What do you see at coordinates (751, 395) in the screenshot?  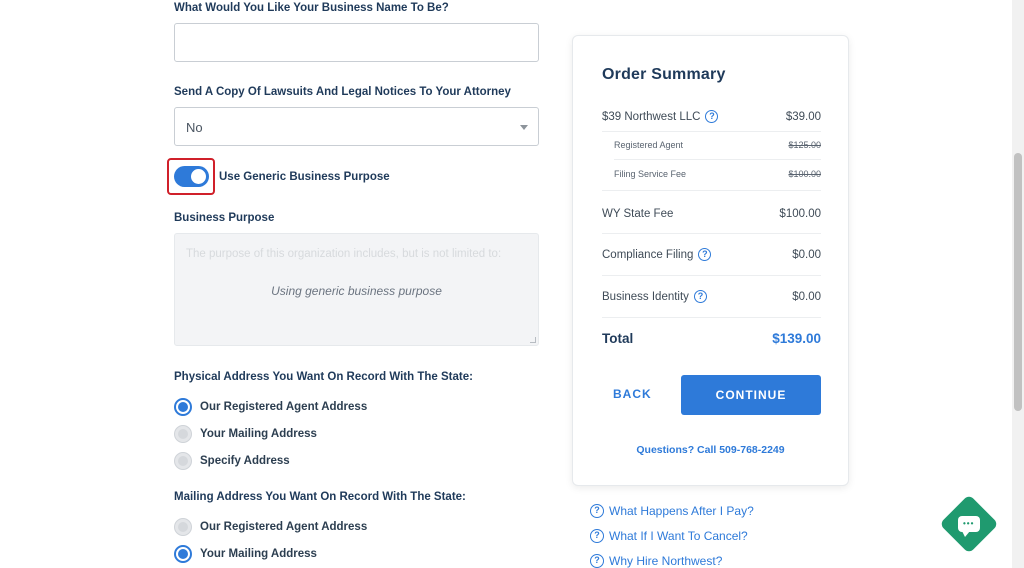 I see `continue-button: CONTINUE` at bounding box center [751, 395].